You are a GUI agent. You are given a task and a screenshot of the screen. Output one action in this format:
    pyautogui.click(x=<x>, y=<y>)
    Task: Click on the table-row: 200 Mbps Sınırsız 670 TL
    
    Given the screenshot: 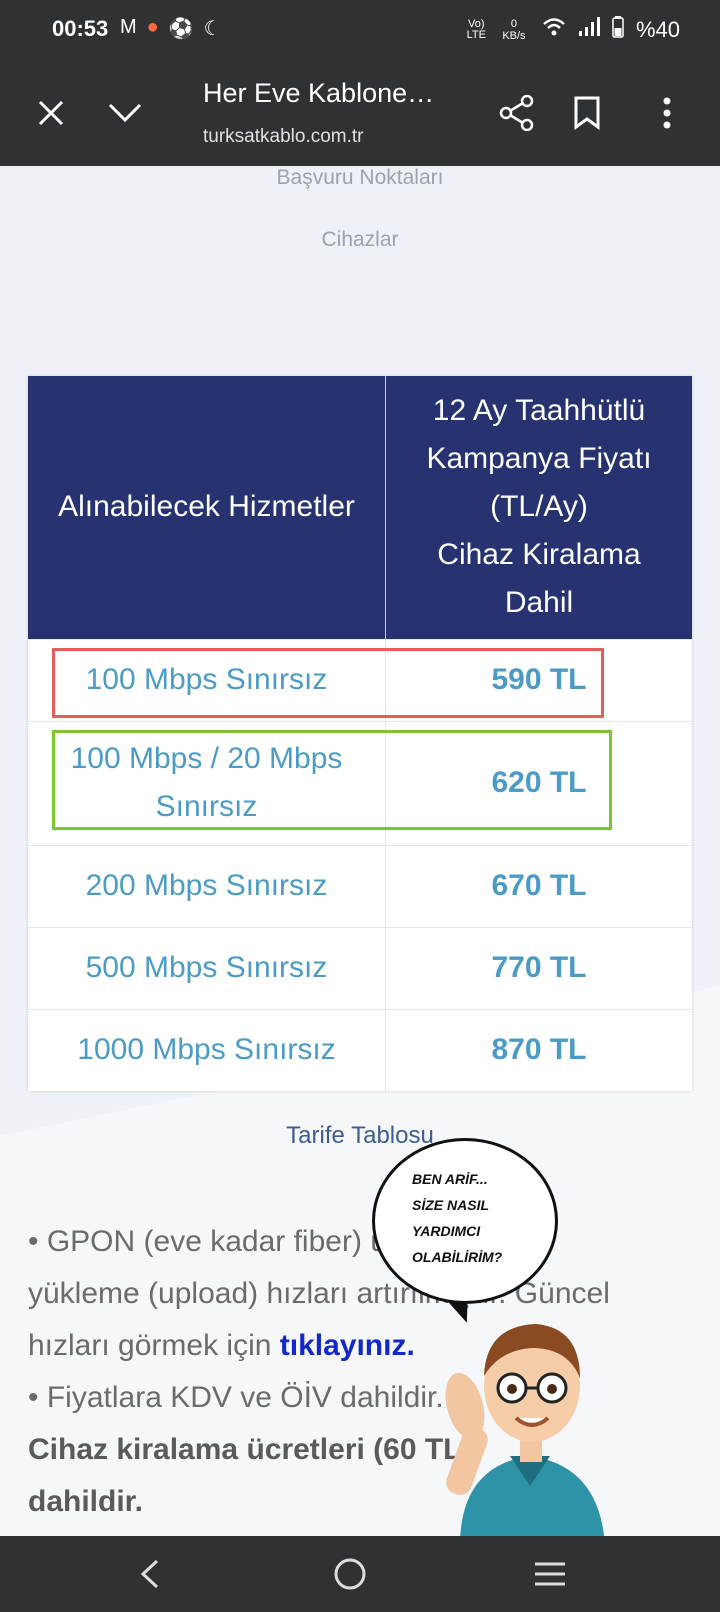 What is the action you would take?
    pyautogui.click(x=360, y=885)
    